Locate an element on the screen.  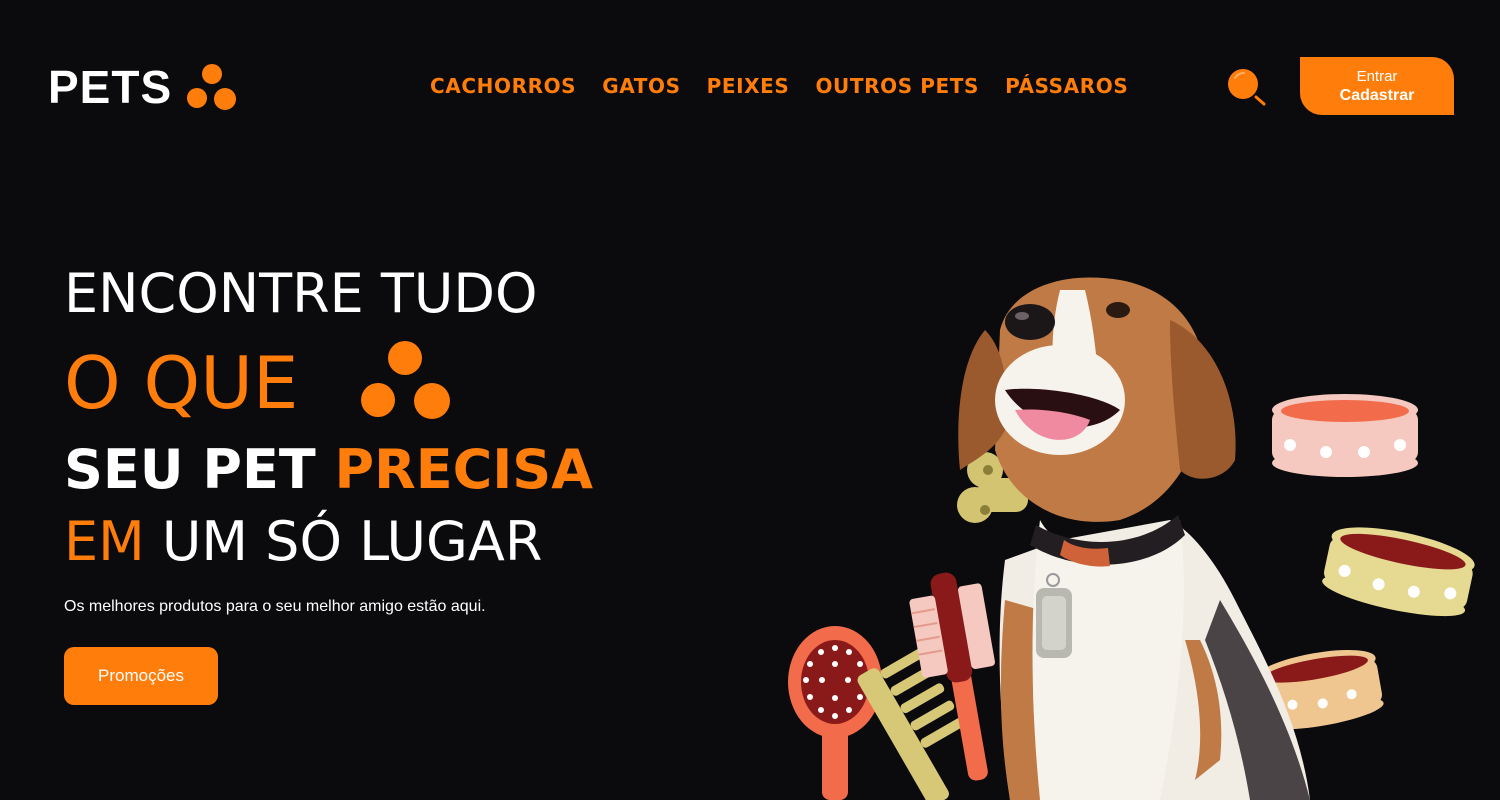
nav-item-passaros: PÁSSAROS is located at coordinates (1066, 86).